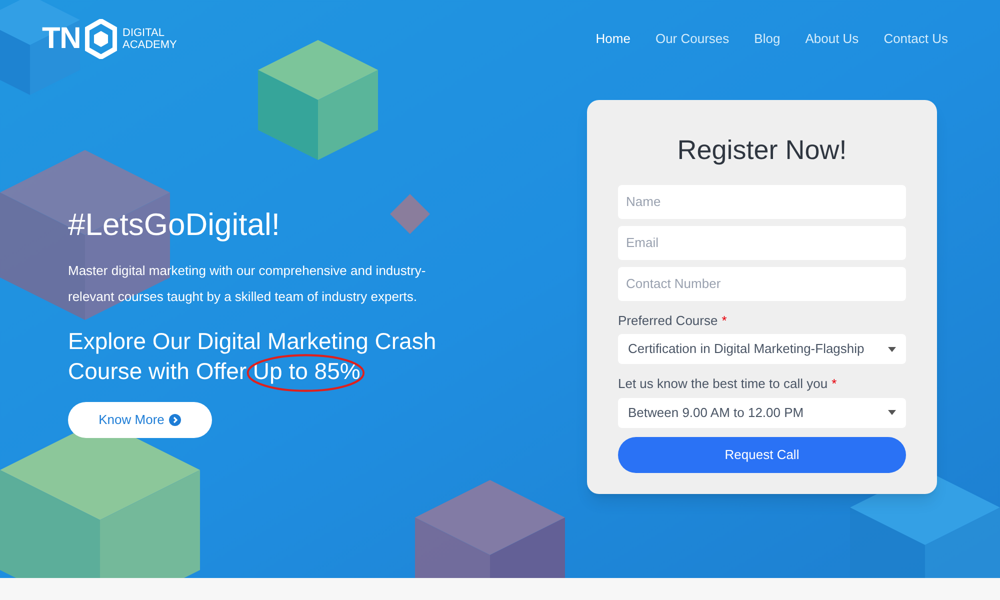  What do you see at coordinates (762, 243) in the screenshot?
I see `text-field: Email` at bounding box center [762, 243].